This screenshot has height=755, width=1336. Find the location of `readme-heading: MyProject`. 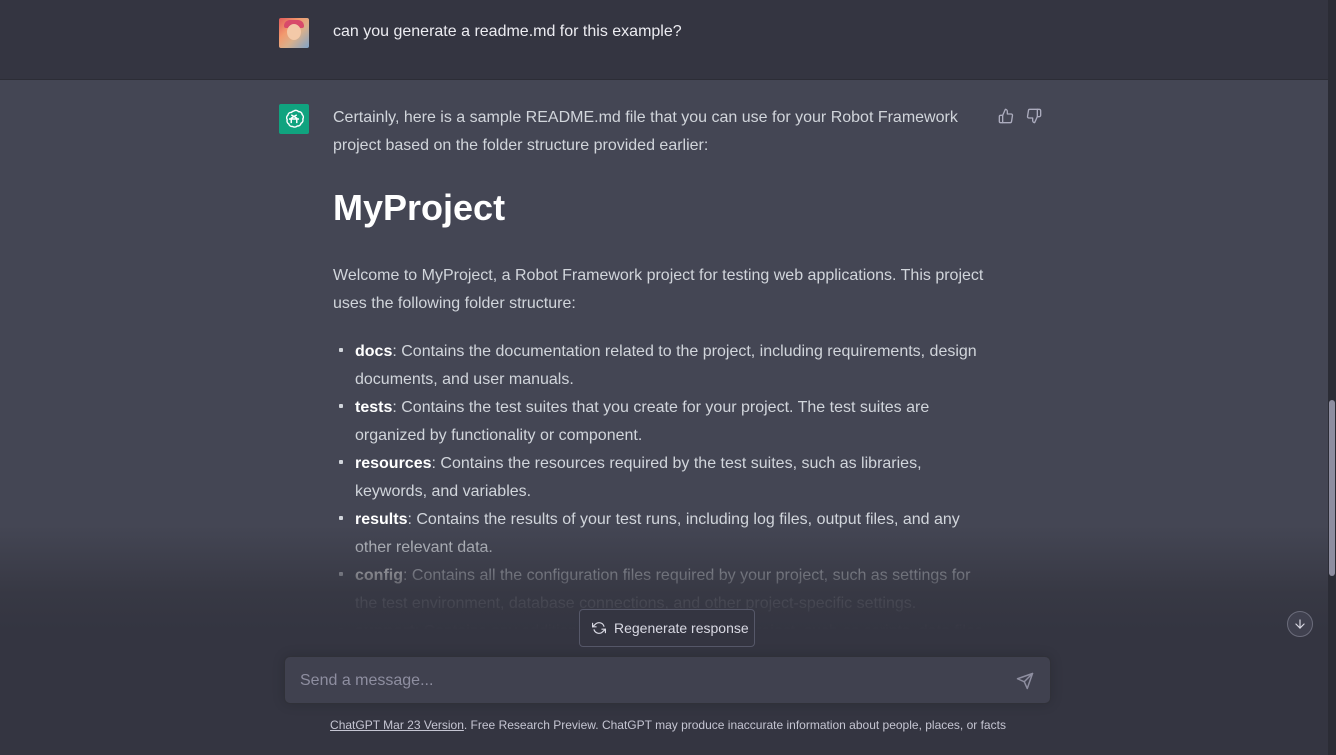

readme-heading: MyProject is located at coordinates (419, 207).